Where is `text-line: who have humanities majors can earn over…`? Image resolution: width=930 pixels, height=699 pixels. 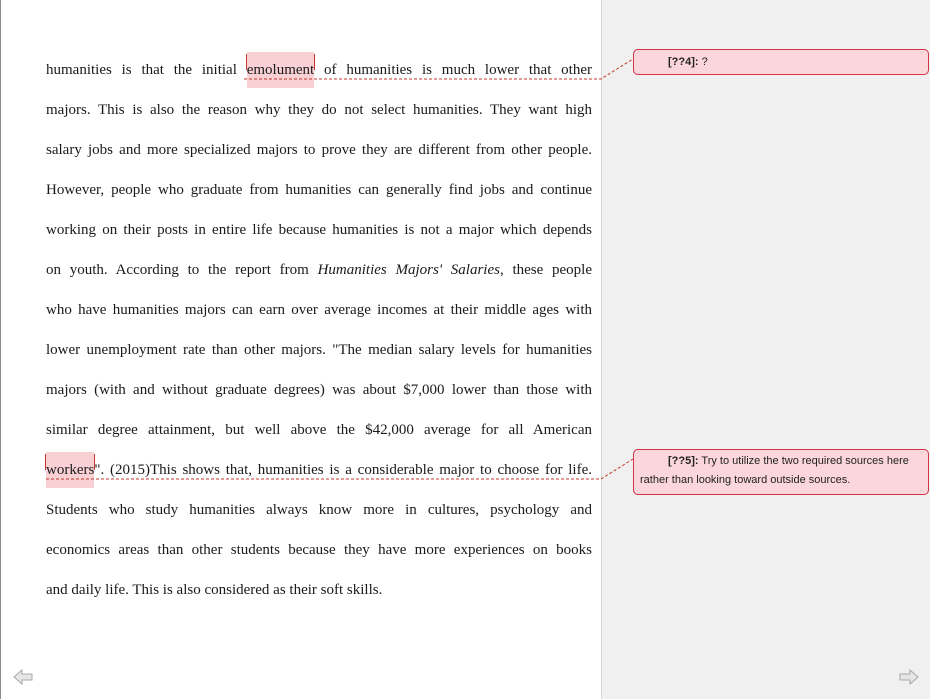
text-line: who have humanities majors can earn over… is located at coordinates (319, 310).